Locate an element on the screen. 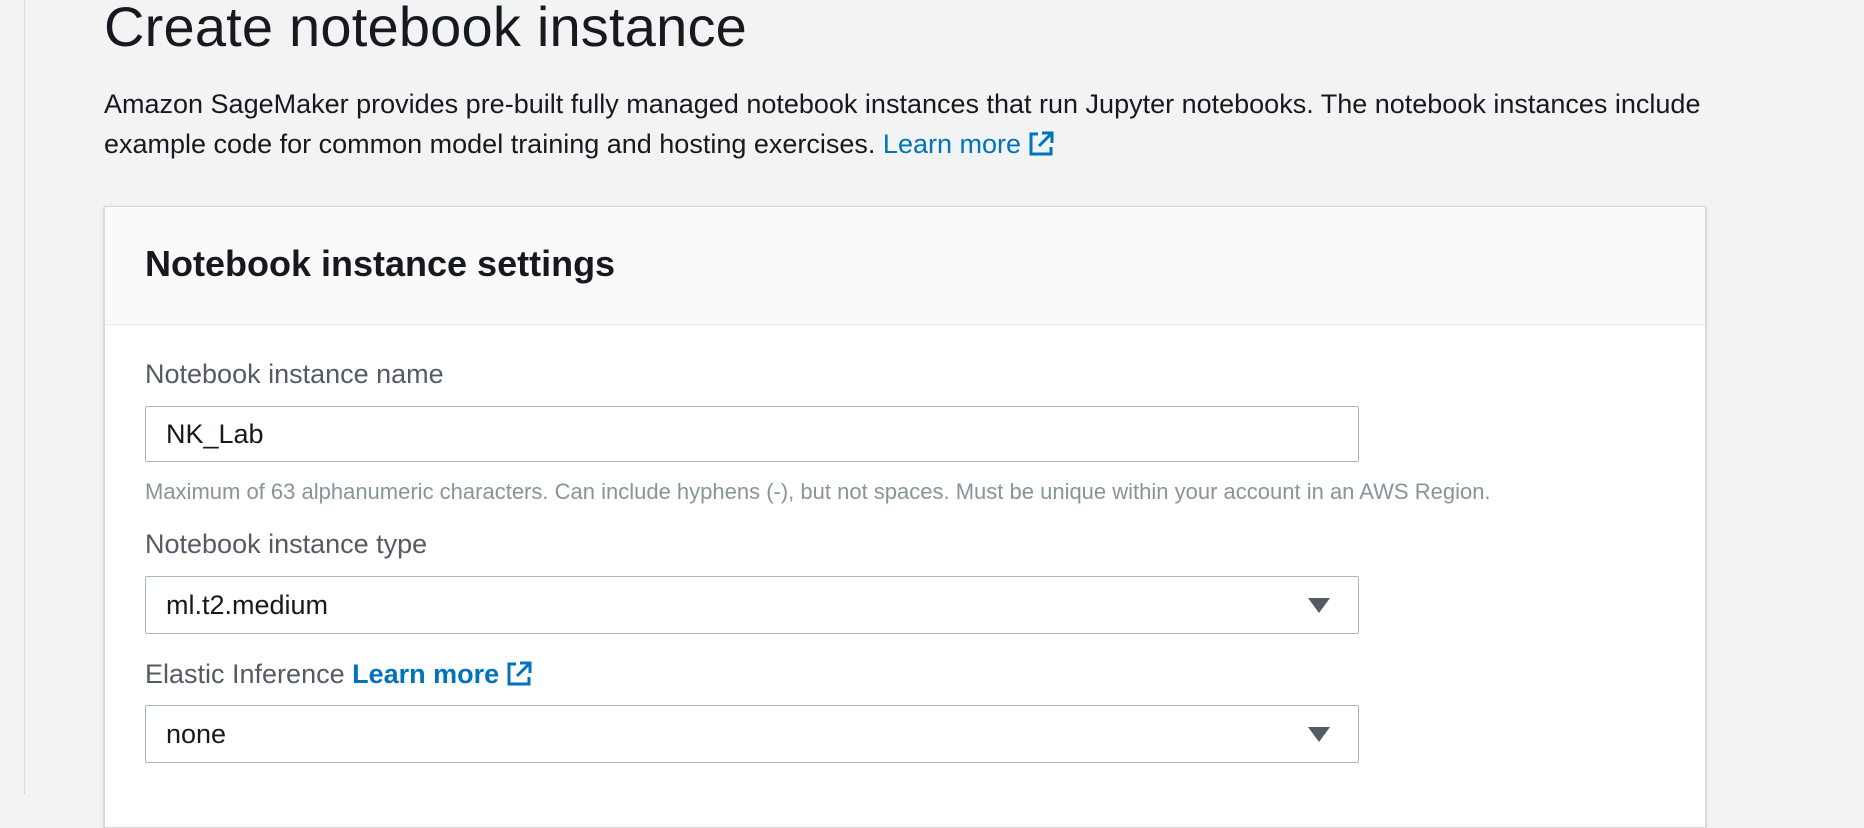  elastic-inference-label: Elastic Inference Learn more is located at coordinates (339, 677).